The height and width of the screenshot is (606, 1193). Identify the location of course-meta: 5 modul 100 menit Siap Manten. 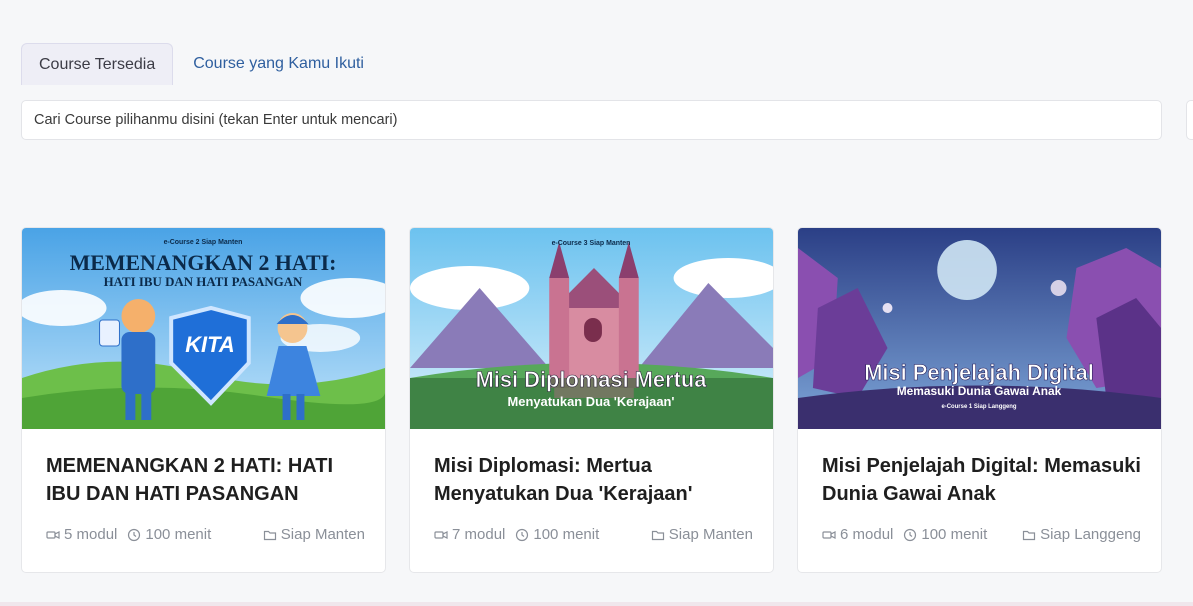
(205, 534).